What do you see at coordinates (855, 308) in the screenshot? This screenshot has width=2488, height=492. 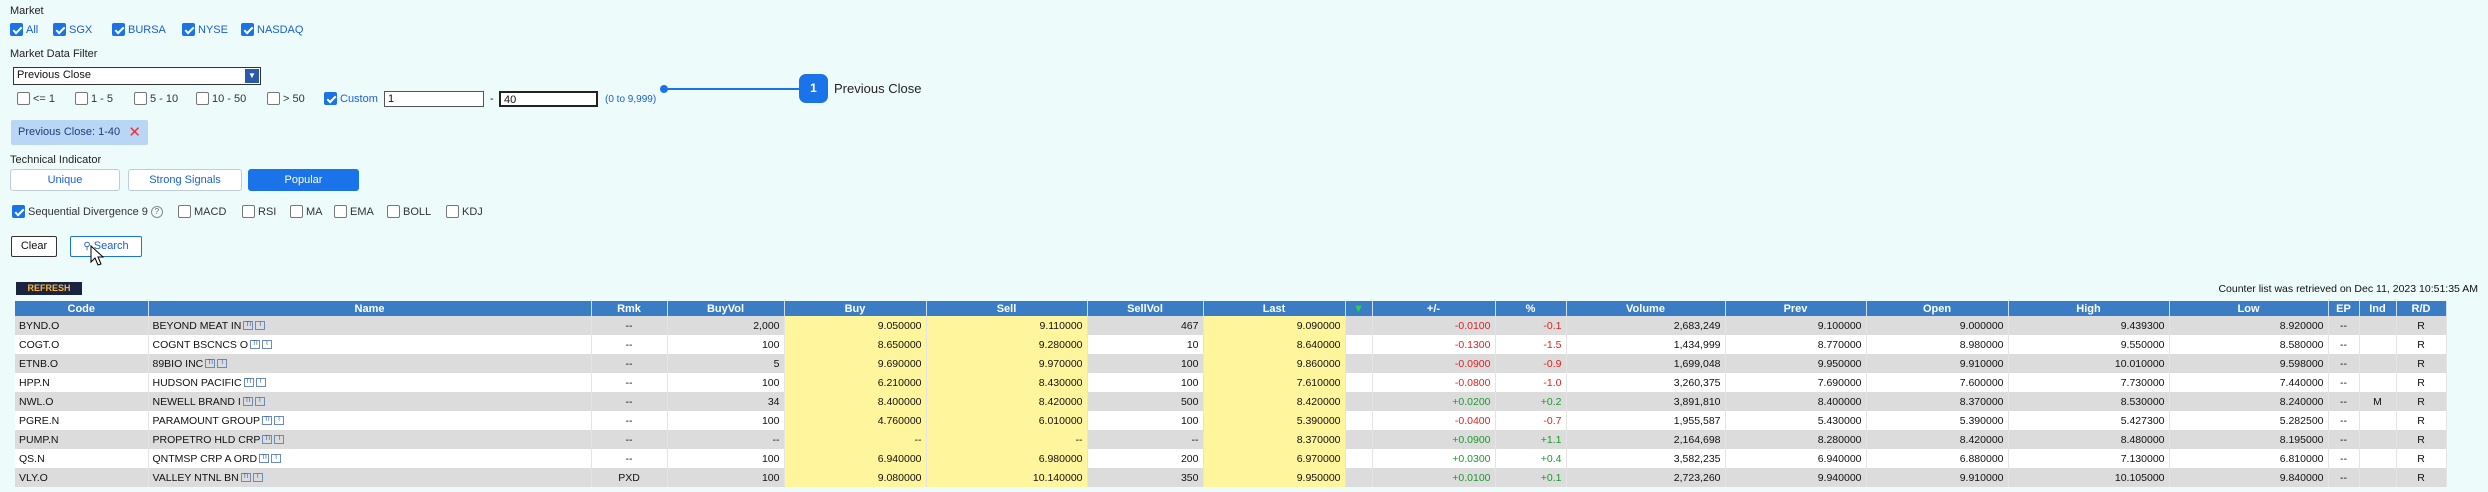 I see `col-header-buy: Buy` at bounding box center [855, 308].